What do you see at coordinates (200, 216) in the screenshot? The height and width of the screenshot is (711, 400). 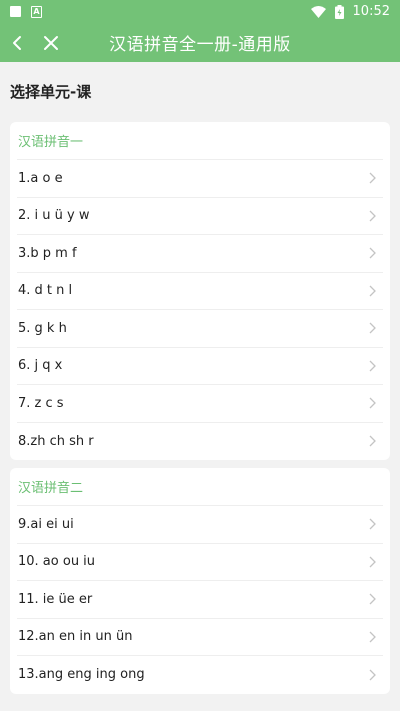 I see `lesson-row: 2. i u ü y w` at bounding box center [200, 216].